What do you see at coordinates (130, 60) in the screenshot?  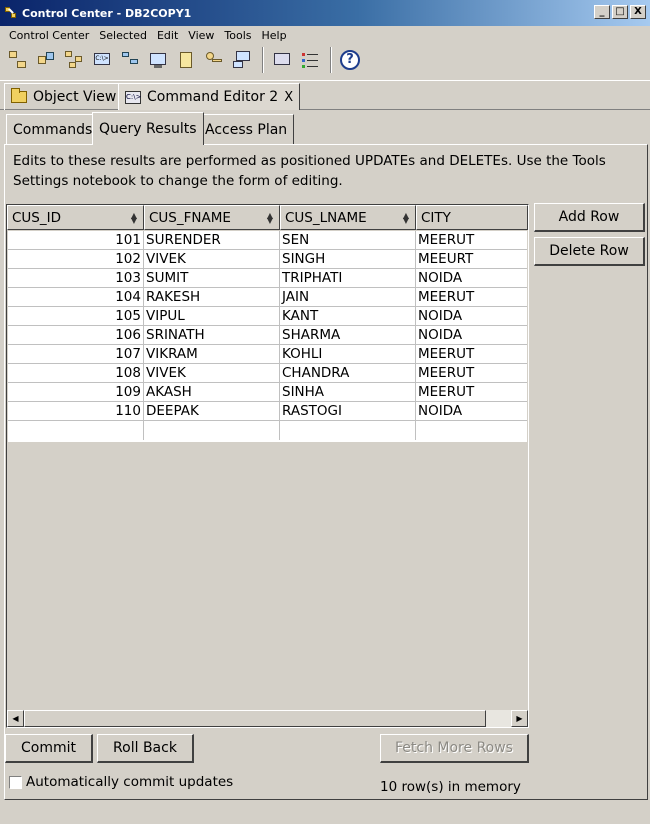 I see `hierarchy-icon` at bounding box center [130, 60].